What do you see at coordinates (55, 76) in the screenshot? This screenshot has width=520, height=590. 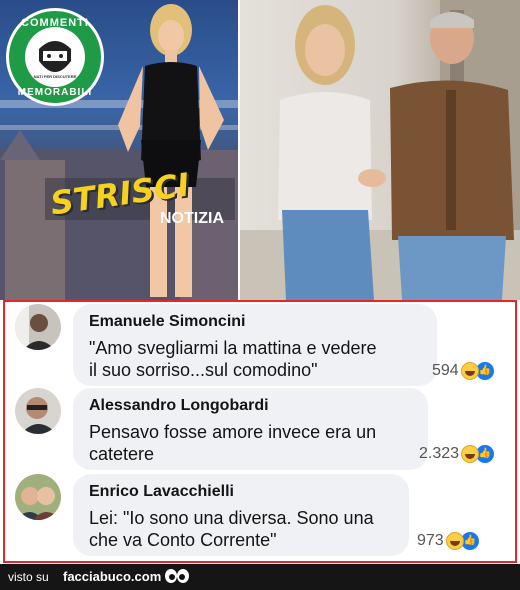 I see `badge-small-text: NATI PER DISCUTERE` at bounding box center [55, 76].